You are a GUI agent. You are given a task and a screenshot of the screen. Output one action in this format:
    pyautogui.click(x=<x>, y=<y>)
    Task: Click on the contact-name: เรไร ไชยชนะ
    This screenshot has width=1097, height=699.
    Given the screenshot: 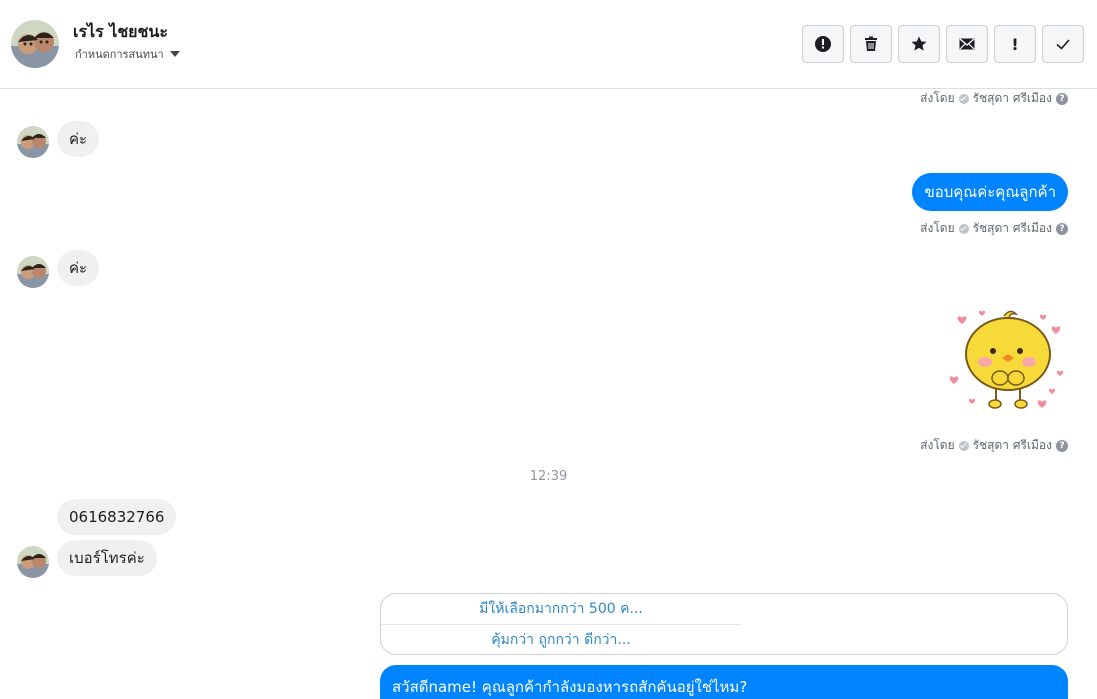 What is the action you would take?
    pyautogui.click(x=120, y=31)
    